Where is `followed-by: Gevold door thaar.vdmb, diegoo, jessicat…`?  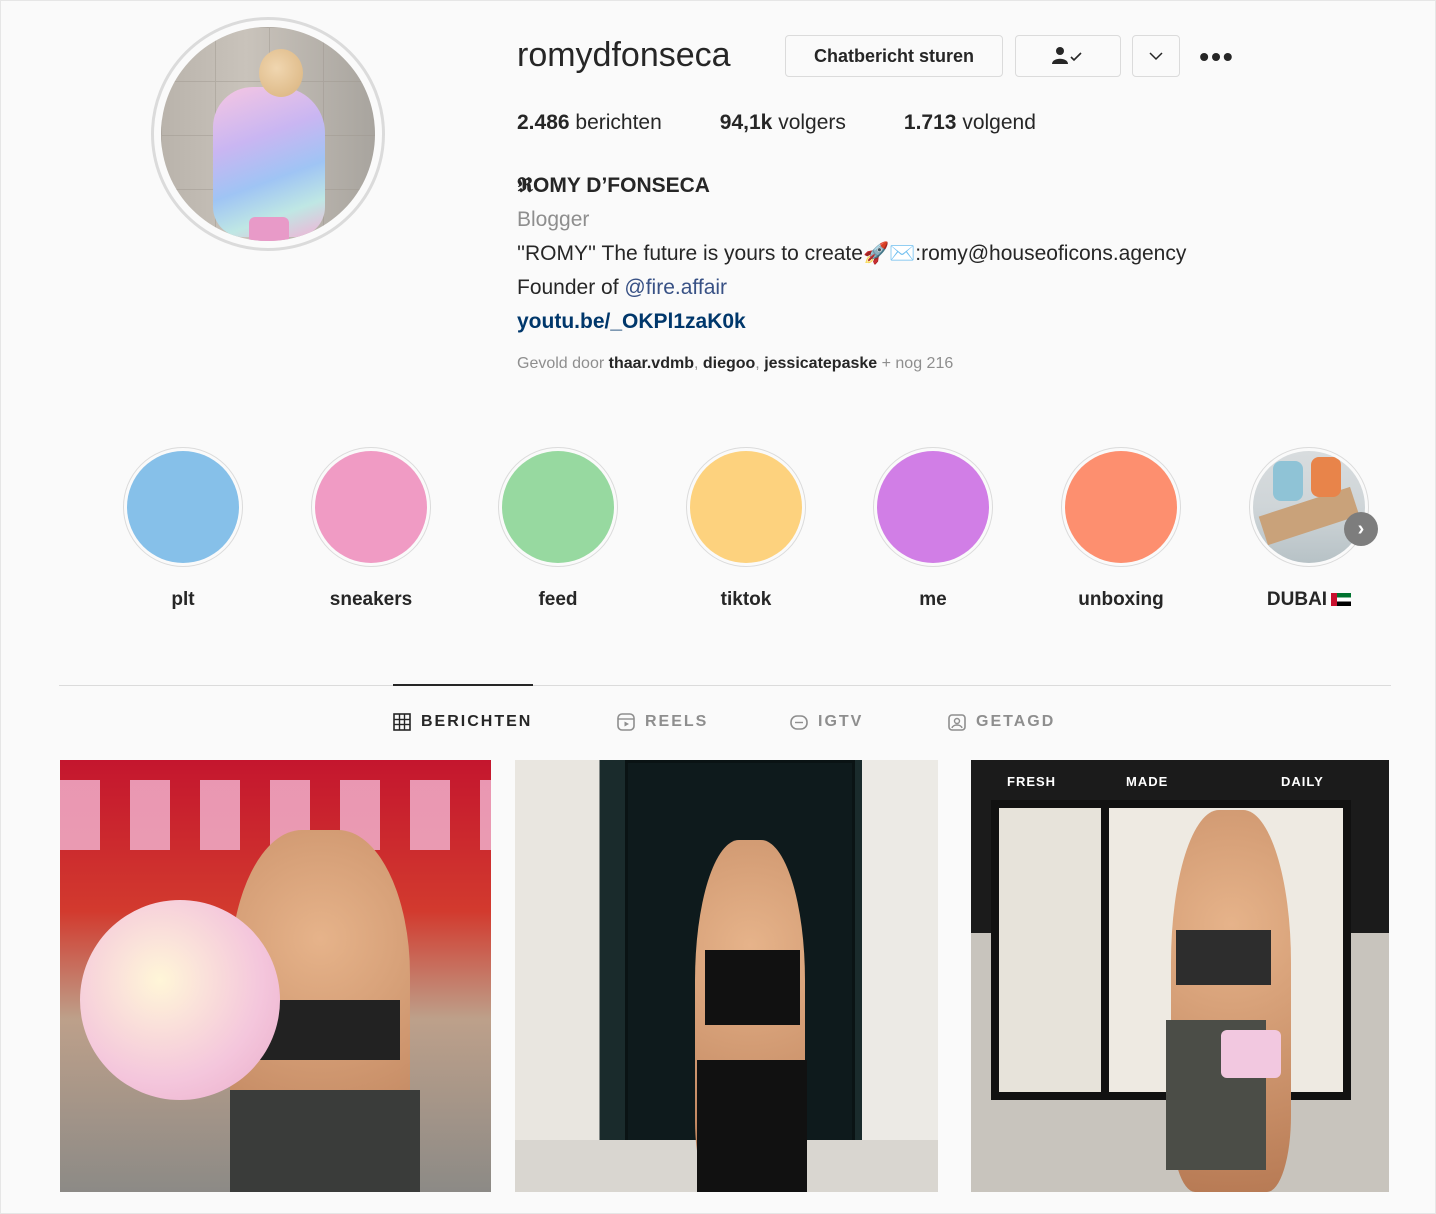
followed-by: Gevold door thaar.vdmb, diegoo, jessicat… is located at coordinates (735, 364).